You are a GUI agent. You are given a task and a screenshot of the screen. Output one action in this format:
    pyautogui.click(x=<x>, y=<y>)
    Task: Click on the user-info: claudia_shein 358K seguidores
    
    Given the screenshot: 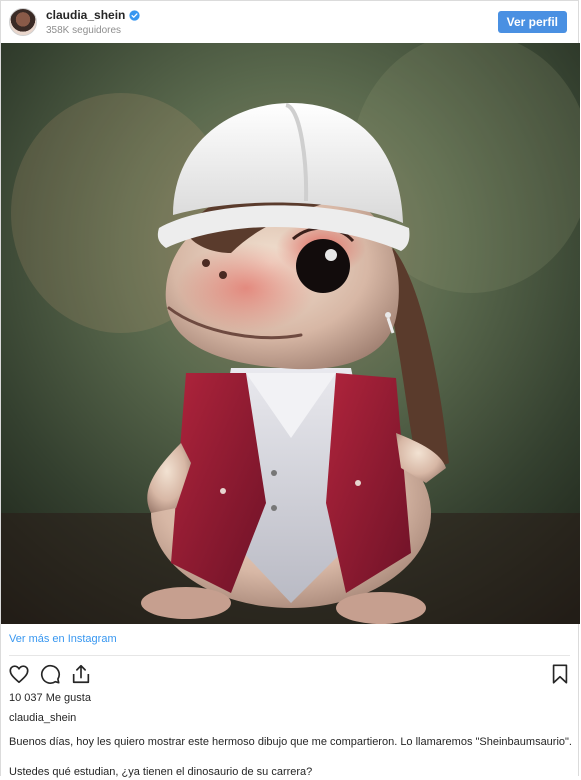 What is the action you would take?
    pyautogui.click(x=93, y=22)
    